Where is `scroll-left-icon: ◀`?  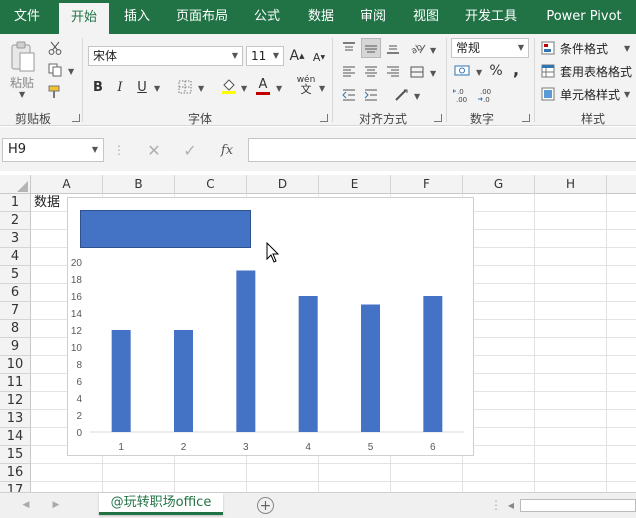
scroll-left-icon: ◀ is located at coordinates (511, 505).